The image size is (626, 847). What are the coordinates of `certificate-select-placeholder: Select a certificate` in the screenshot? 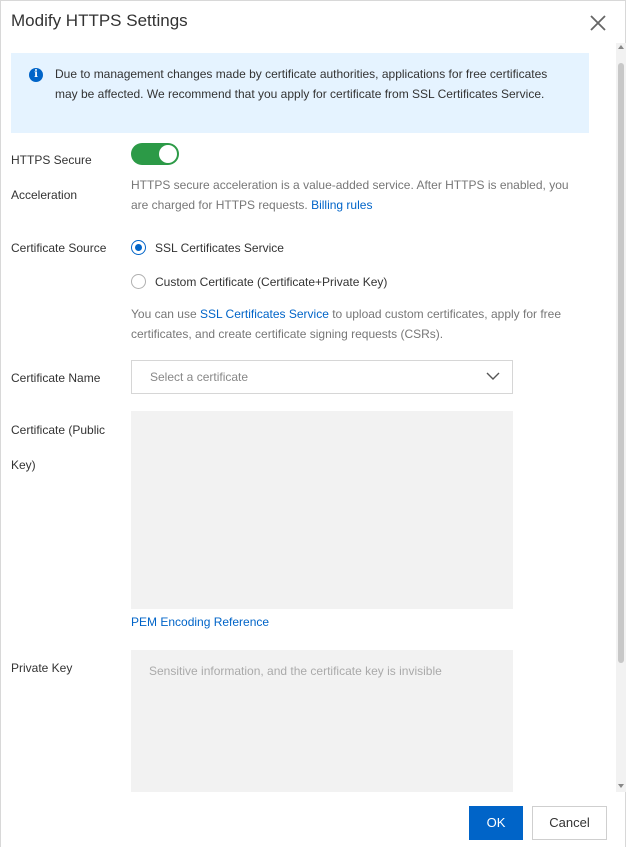 It's located at (199, 377).